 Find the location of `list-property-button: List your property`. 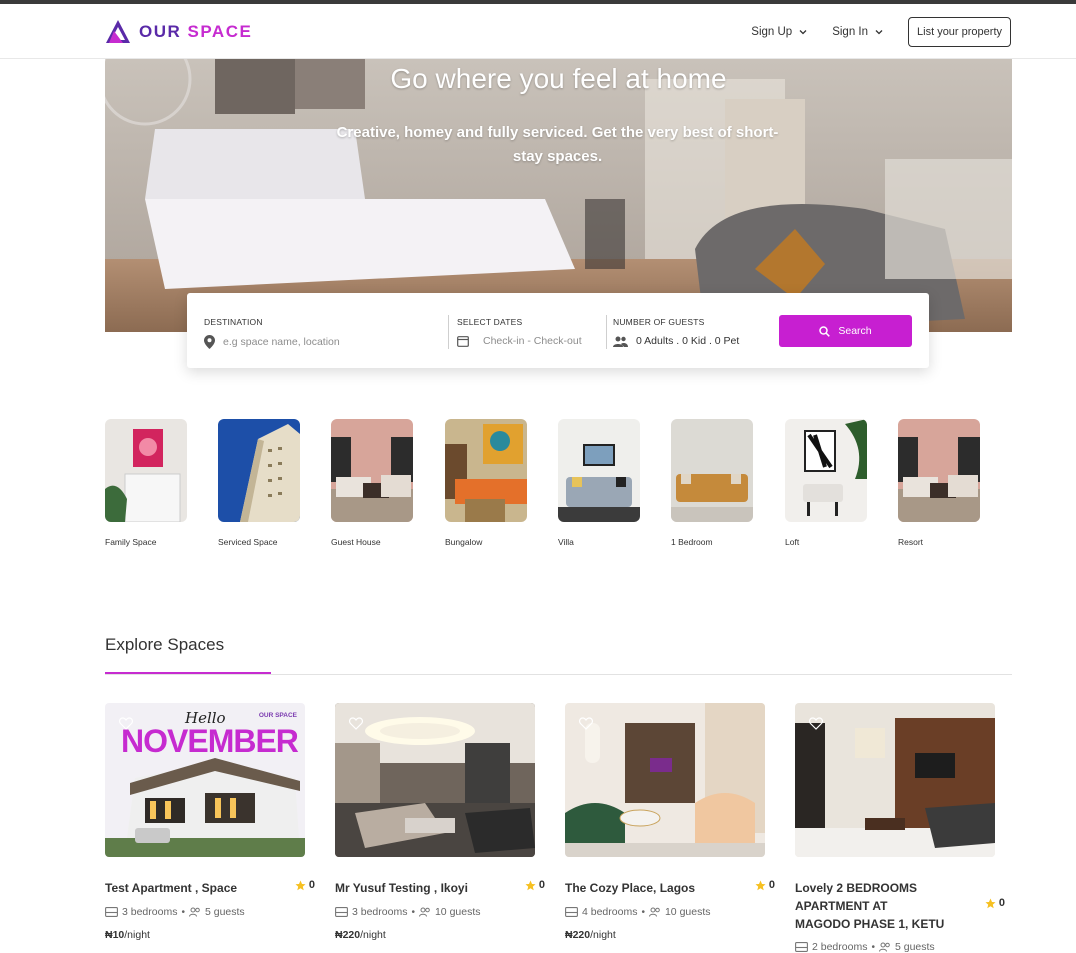

list-property-button: List your property is located at coordinates (959, 32).